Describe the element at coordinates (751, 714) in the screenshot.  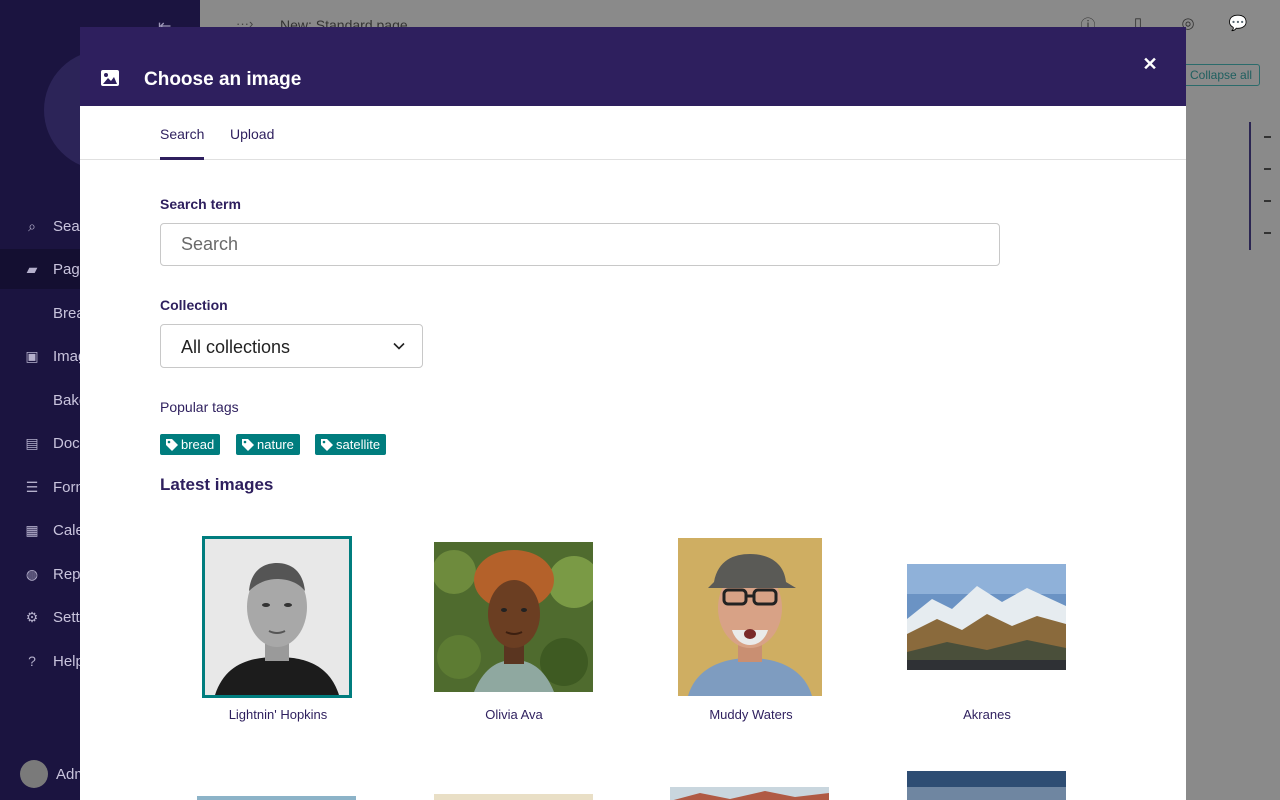
I see `image-caption: Muddy Waters` at that location.